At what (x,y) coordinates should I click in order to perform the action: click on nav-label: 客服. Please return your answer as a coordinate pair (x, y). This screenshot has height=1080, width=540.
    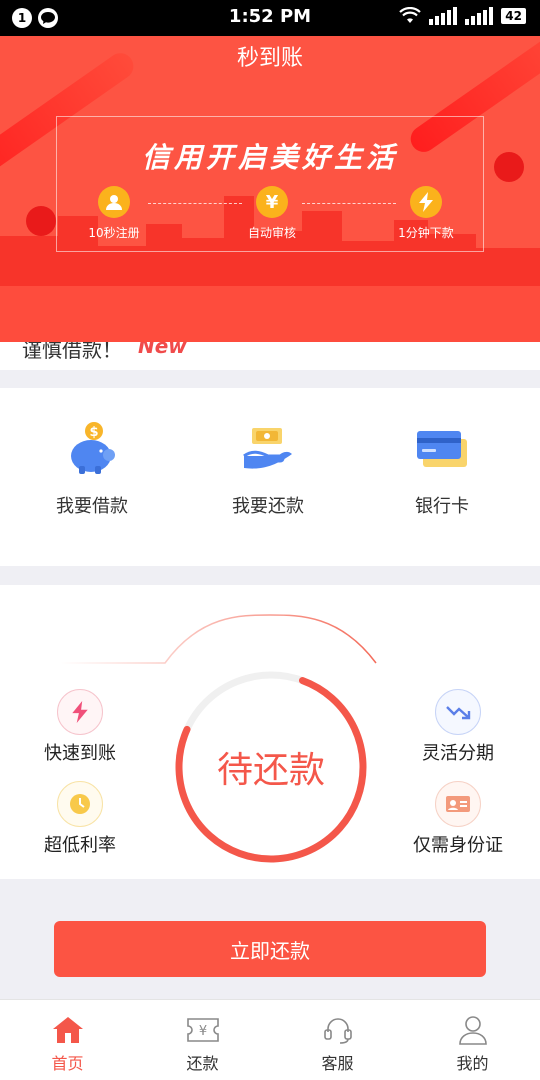
    Looking at the image, I should click on (337, 1063).